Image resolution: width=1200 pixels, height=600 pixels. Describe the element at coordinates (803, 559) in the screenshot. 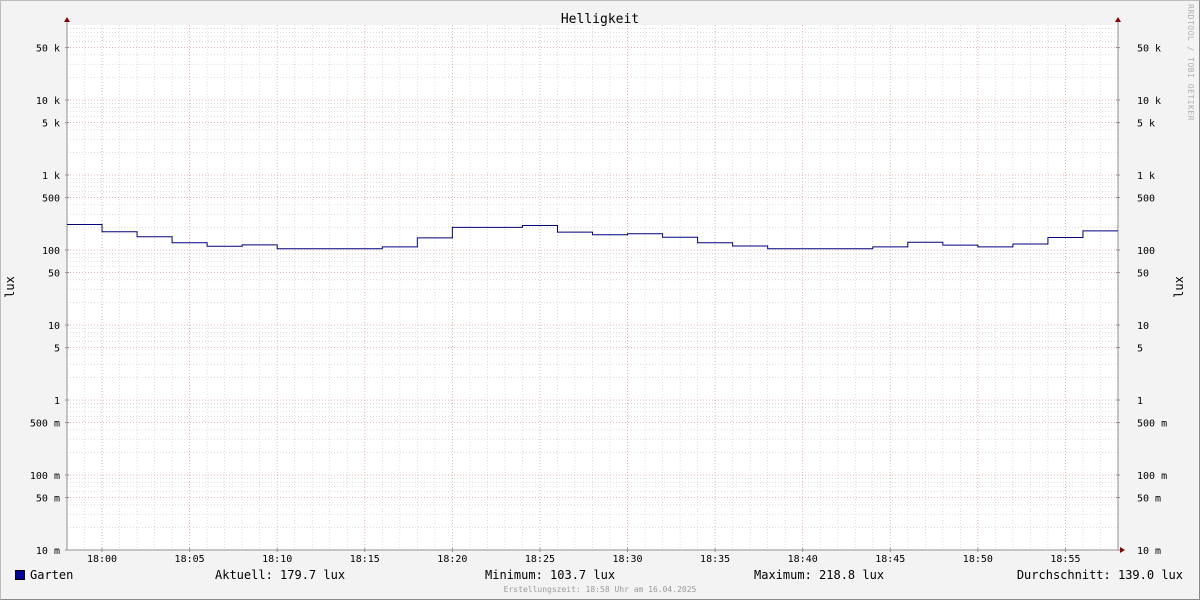

I see `x-tick-label: 18:40` at that location.